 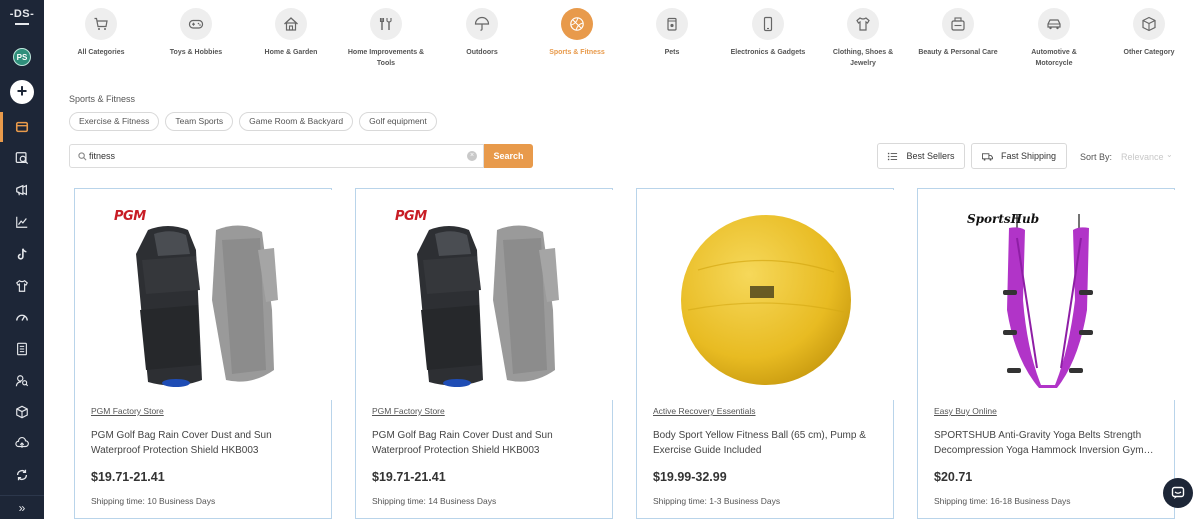 I want to click on sidebar-item-tiktok, so click(x=22, y=254).